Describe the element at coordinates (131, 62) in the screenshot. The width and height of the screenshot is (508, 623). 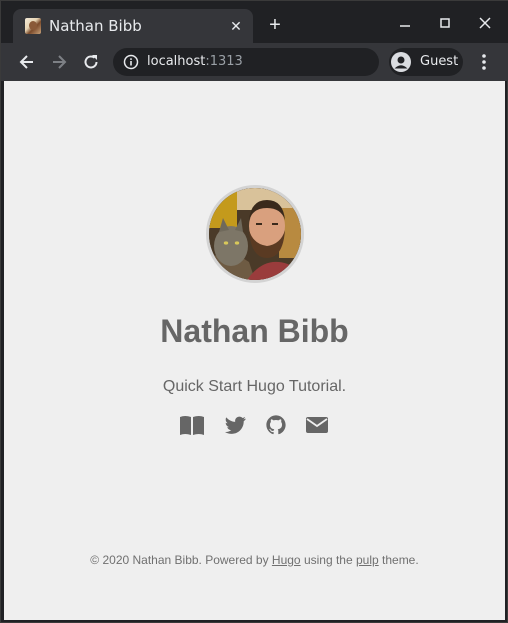
I see `info-icon` at that location.